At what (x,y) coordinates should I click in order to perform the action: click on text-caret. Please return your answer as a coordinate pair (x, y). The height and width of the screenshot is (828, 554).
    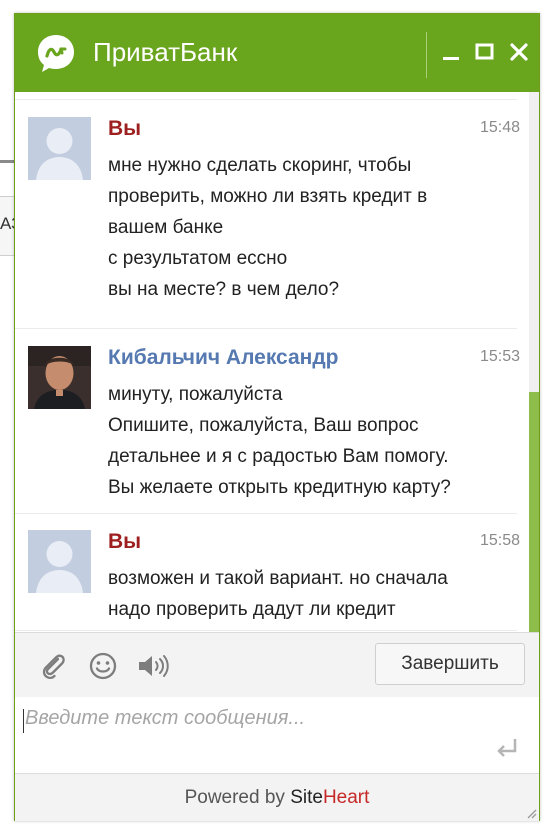
    Looking at the image, I should click on (23, 721).